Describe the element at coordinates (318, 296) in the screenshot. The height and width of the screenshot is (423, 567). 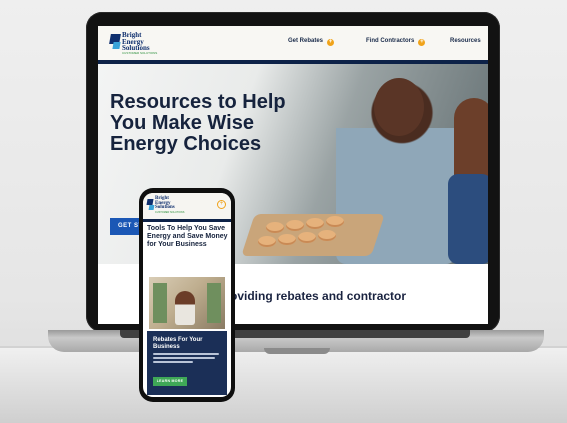
I see `hero-subline: oviding rebates and contractor` at that location.